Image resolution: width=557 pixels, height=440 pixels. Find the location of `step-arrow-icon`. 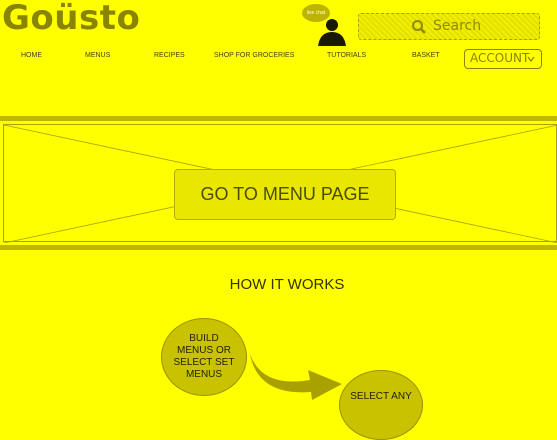

step-arrow-icon is located at coordinates (296, 377).